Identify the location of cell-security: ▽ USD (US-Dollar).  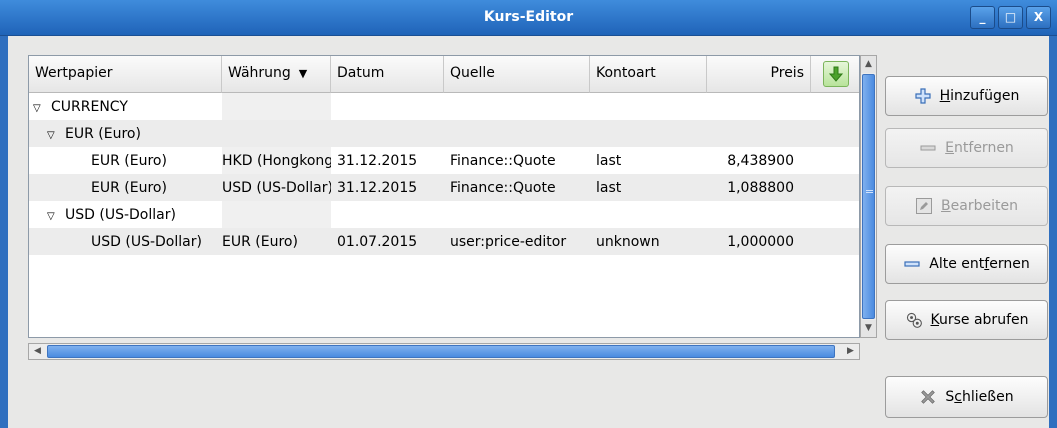
(125, 215).